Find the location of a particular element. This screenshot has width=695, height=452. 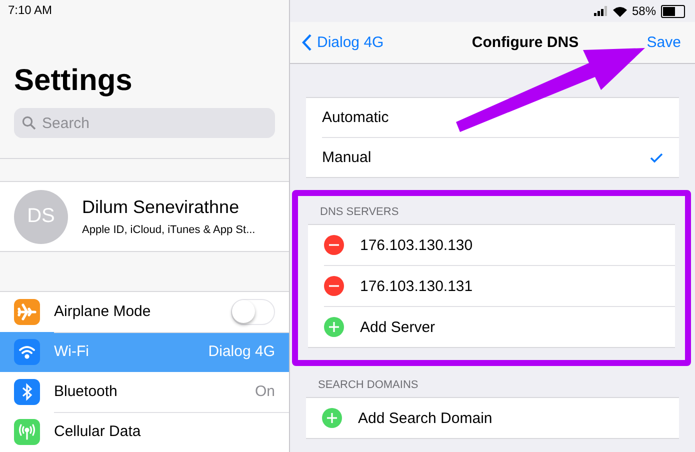

save-button: Save is located at coordinates (663, 42).